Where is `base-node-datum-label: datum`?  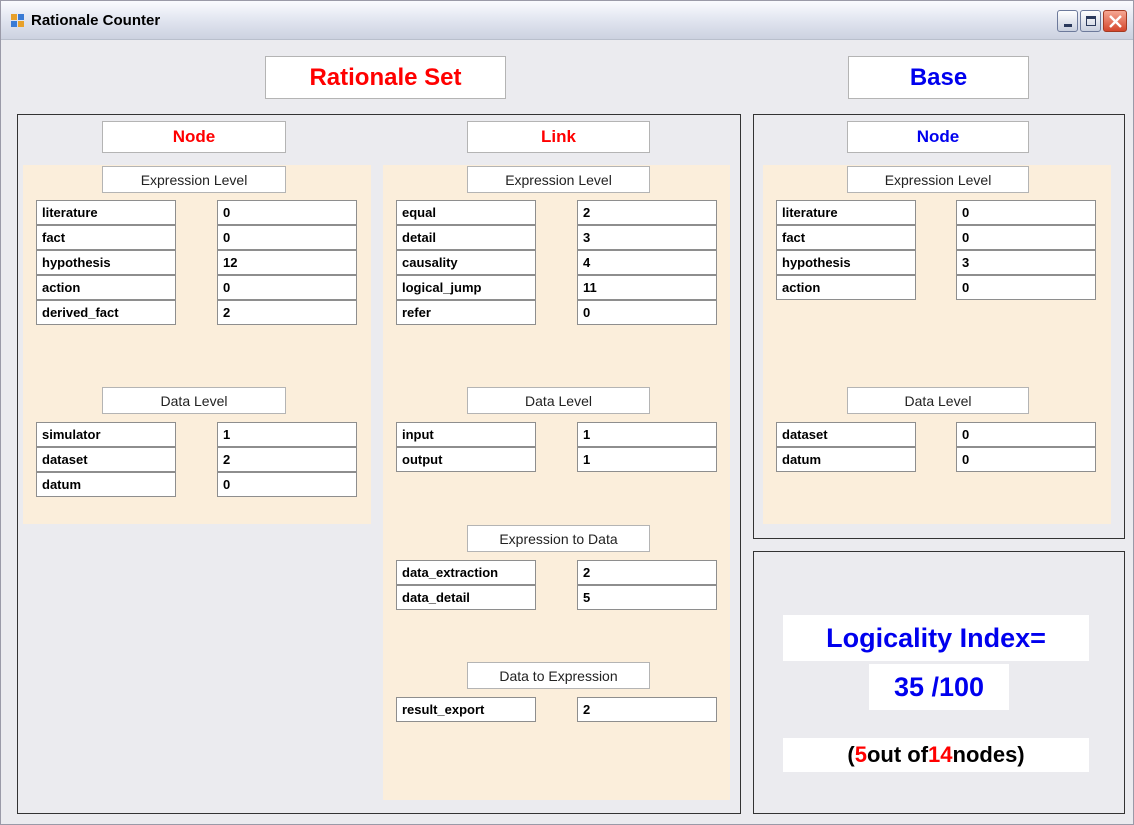
base-node-datum-label: datum is located at coordinates (846, 459).